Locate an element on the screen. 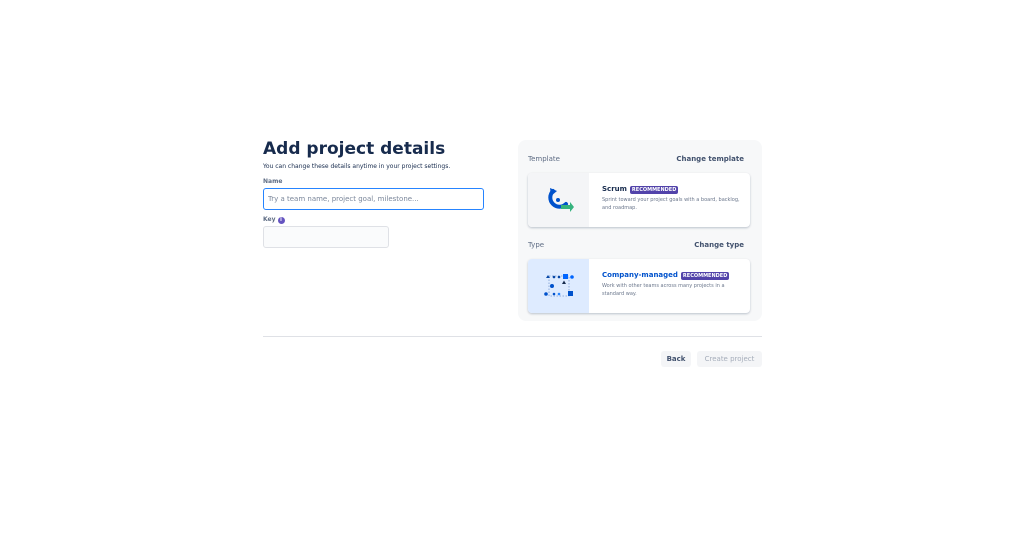 The height and width of the screenshot is (543, 1024). scrum-icon is located at coordinates (560, 200).